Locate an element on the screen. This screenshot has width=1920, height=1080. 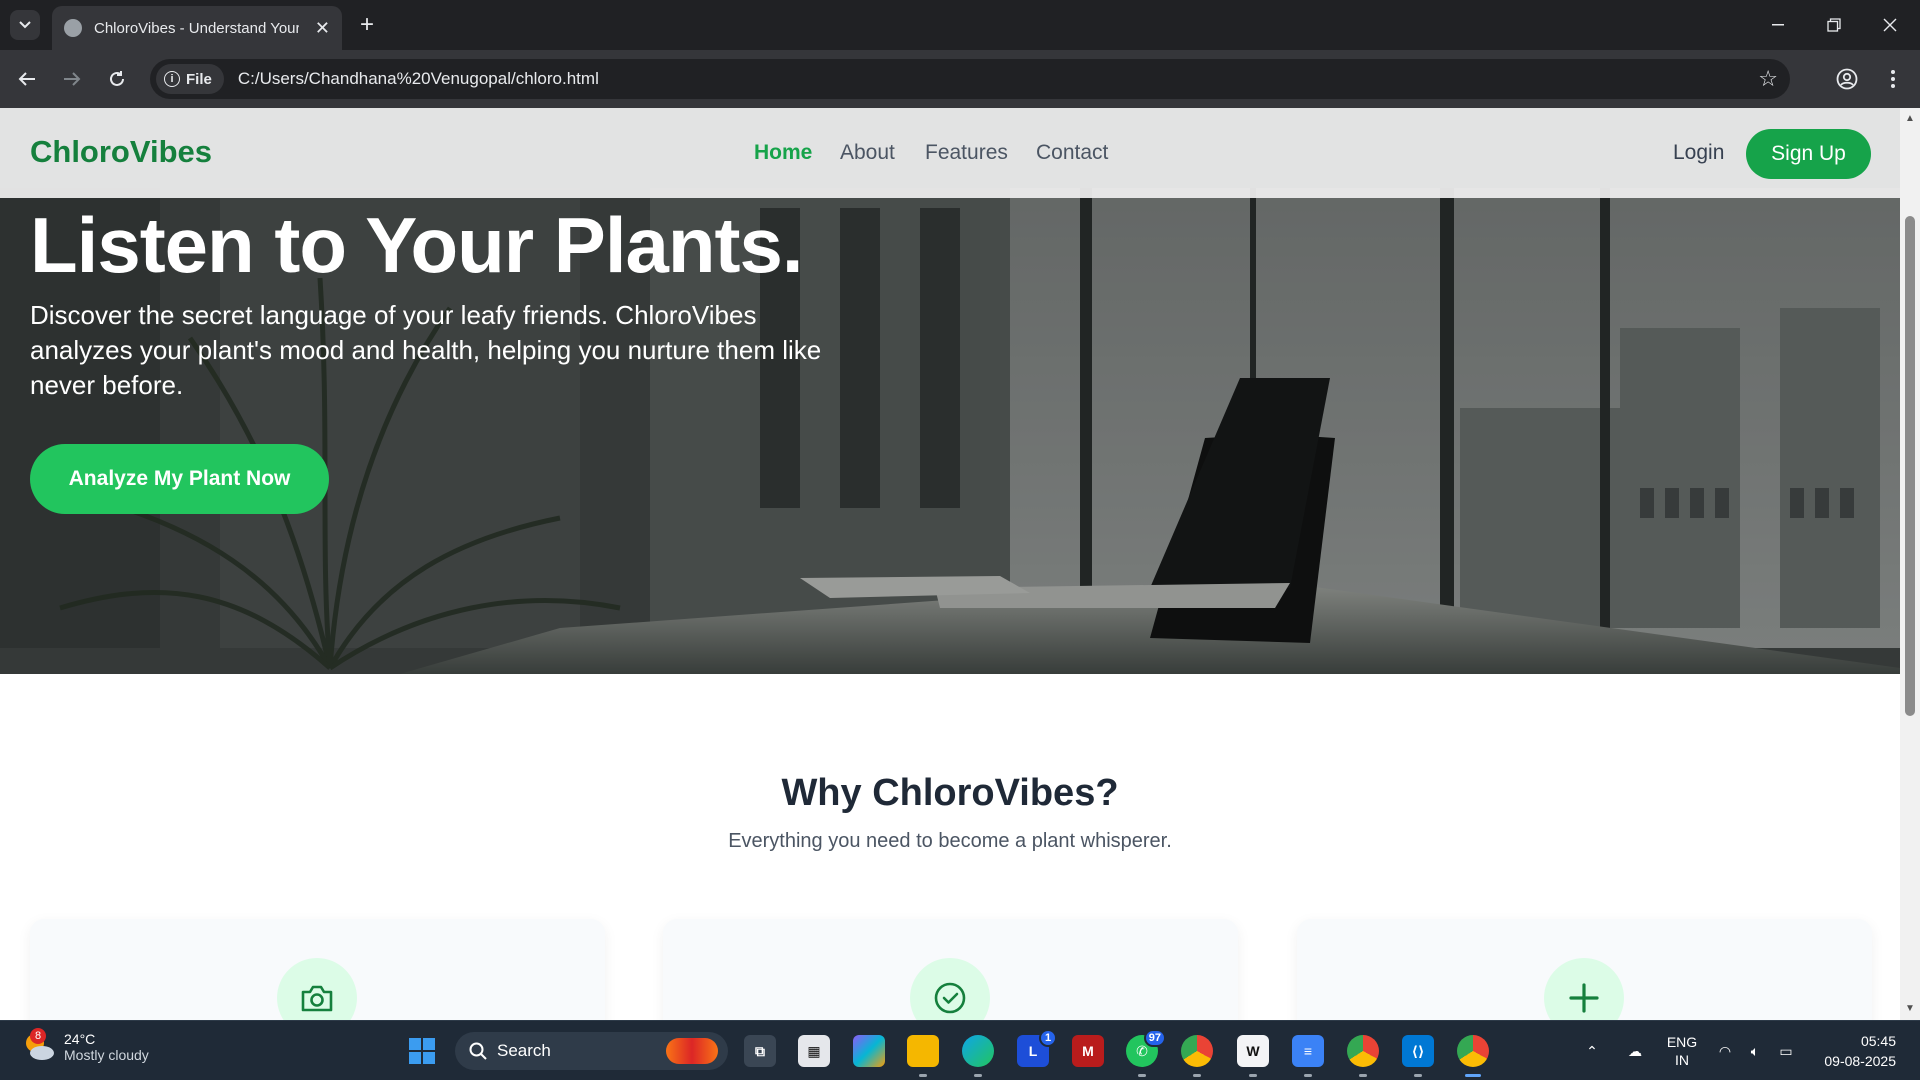
search-icon is located at coordinates (478, 1051).